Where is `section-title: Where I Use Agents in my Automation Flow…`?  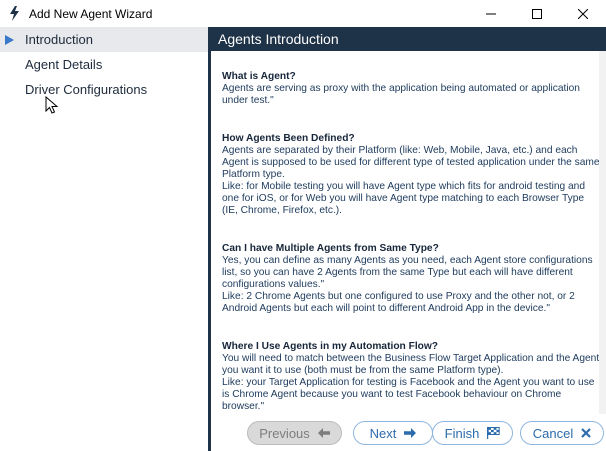 section-title: Where I Use Agents in my Automation Flow… is located at coordinates (330, 346).